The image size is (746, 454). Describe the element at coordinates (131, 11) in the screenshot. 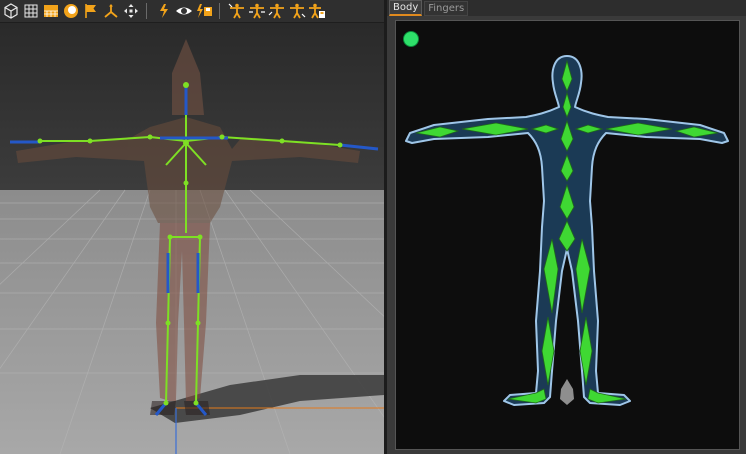

I see `move-arrows-icon` at that location.